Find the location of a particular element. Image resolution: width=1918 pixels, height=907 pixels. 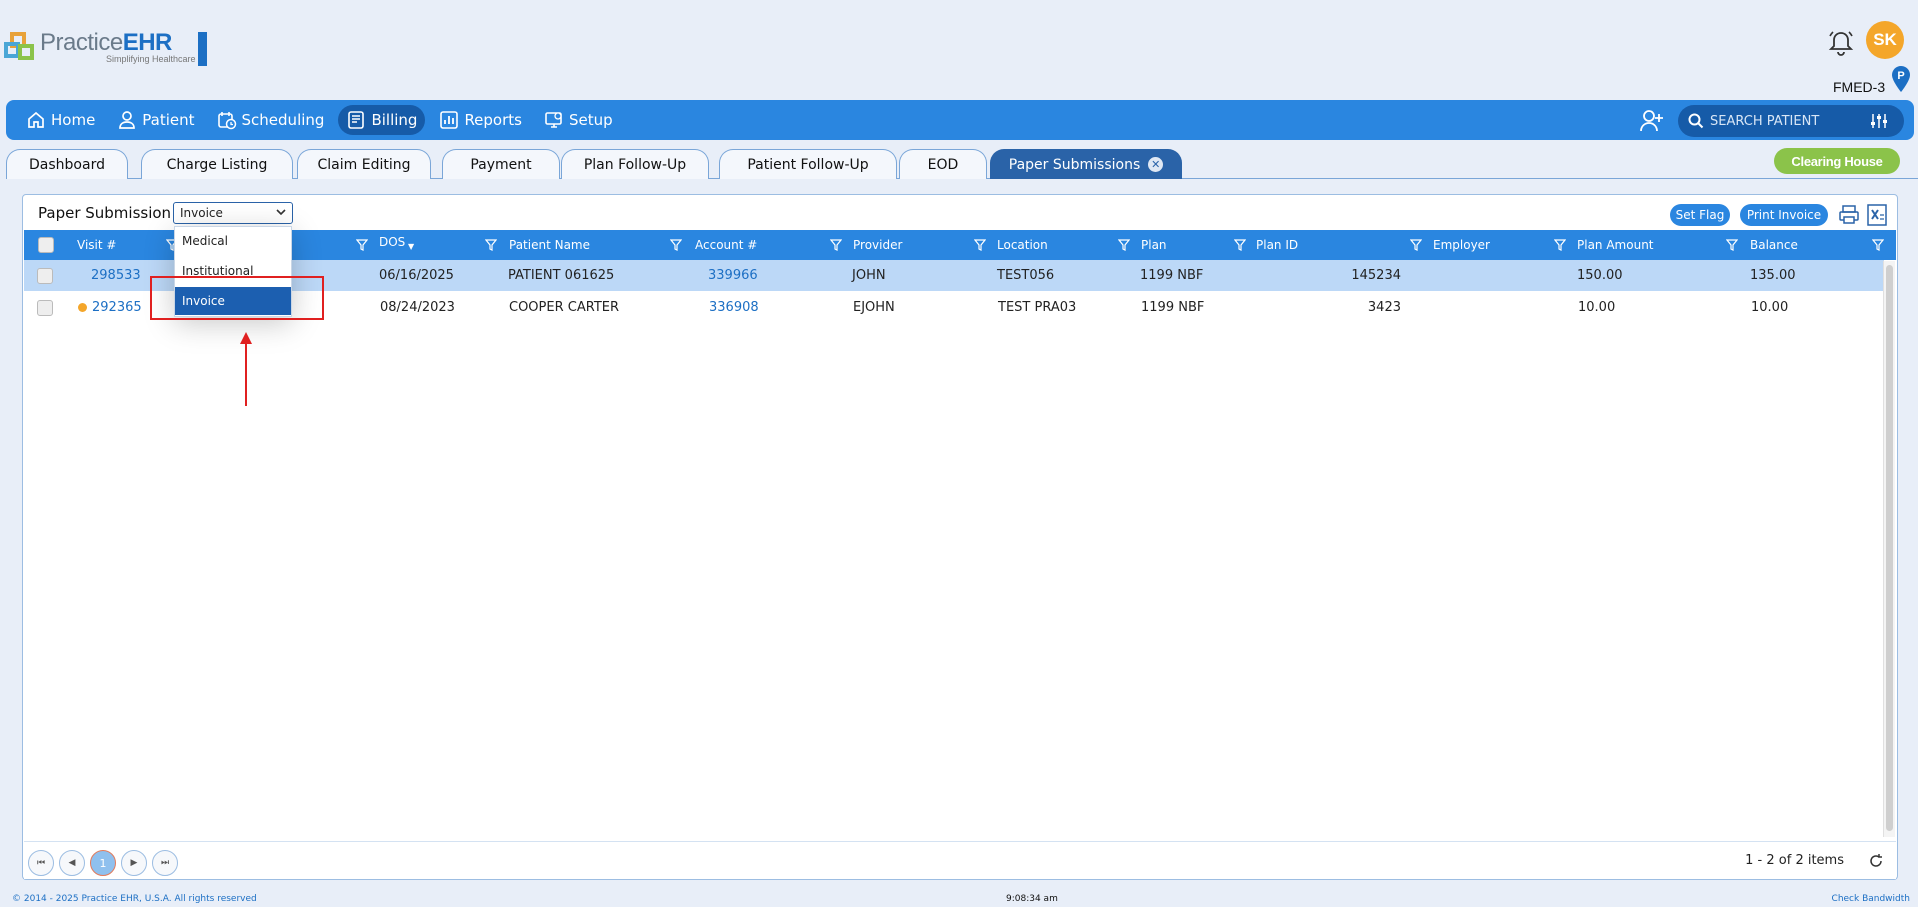

set-flag-button: Set Flag is located at coordinates (1700, 215).